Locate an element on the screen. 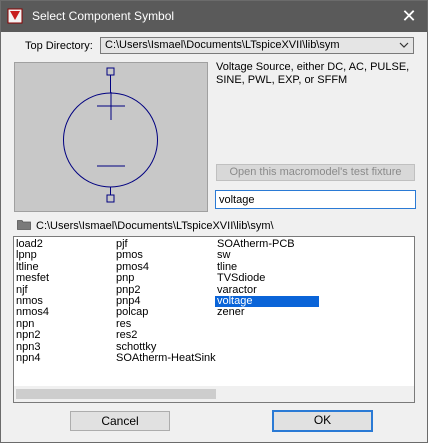  close-icon: ✕ is located at coordinates (409, 16).